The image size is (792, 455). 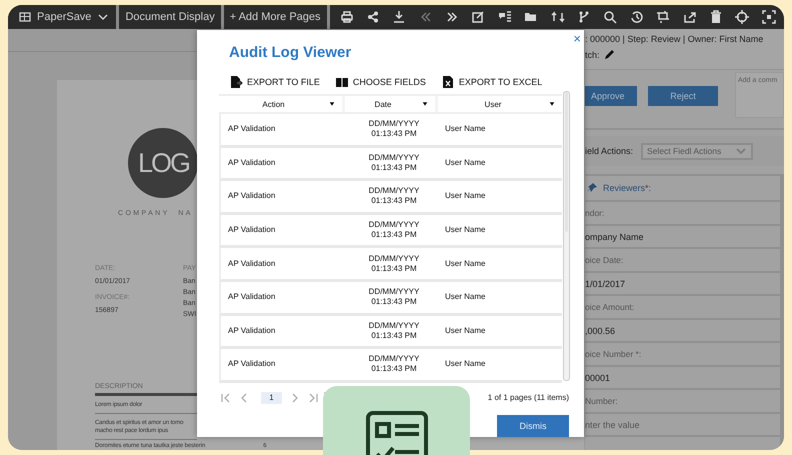 I want to click on export-icon, so click(x=689, y=17).